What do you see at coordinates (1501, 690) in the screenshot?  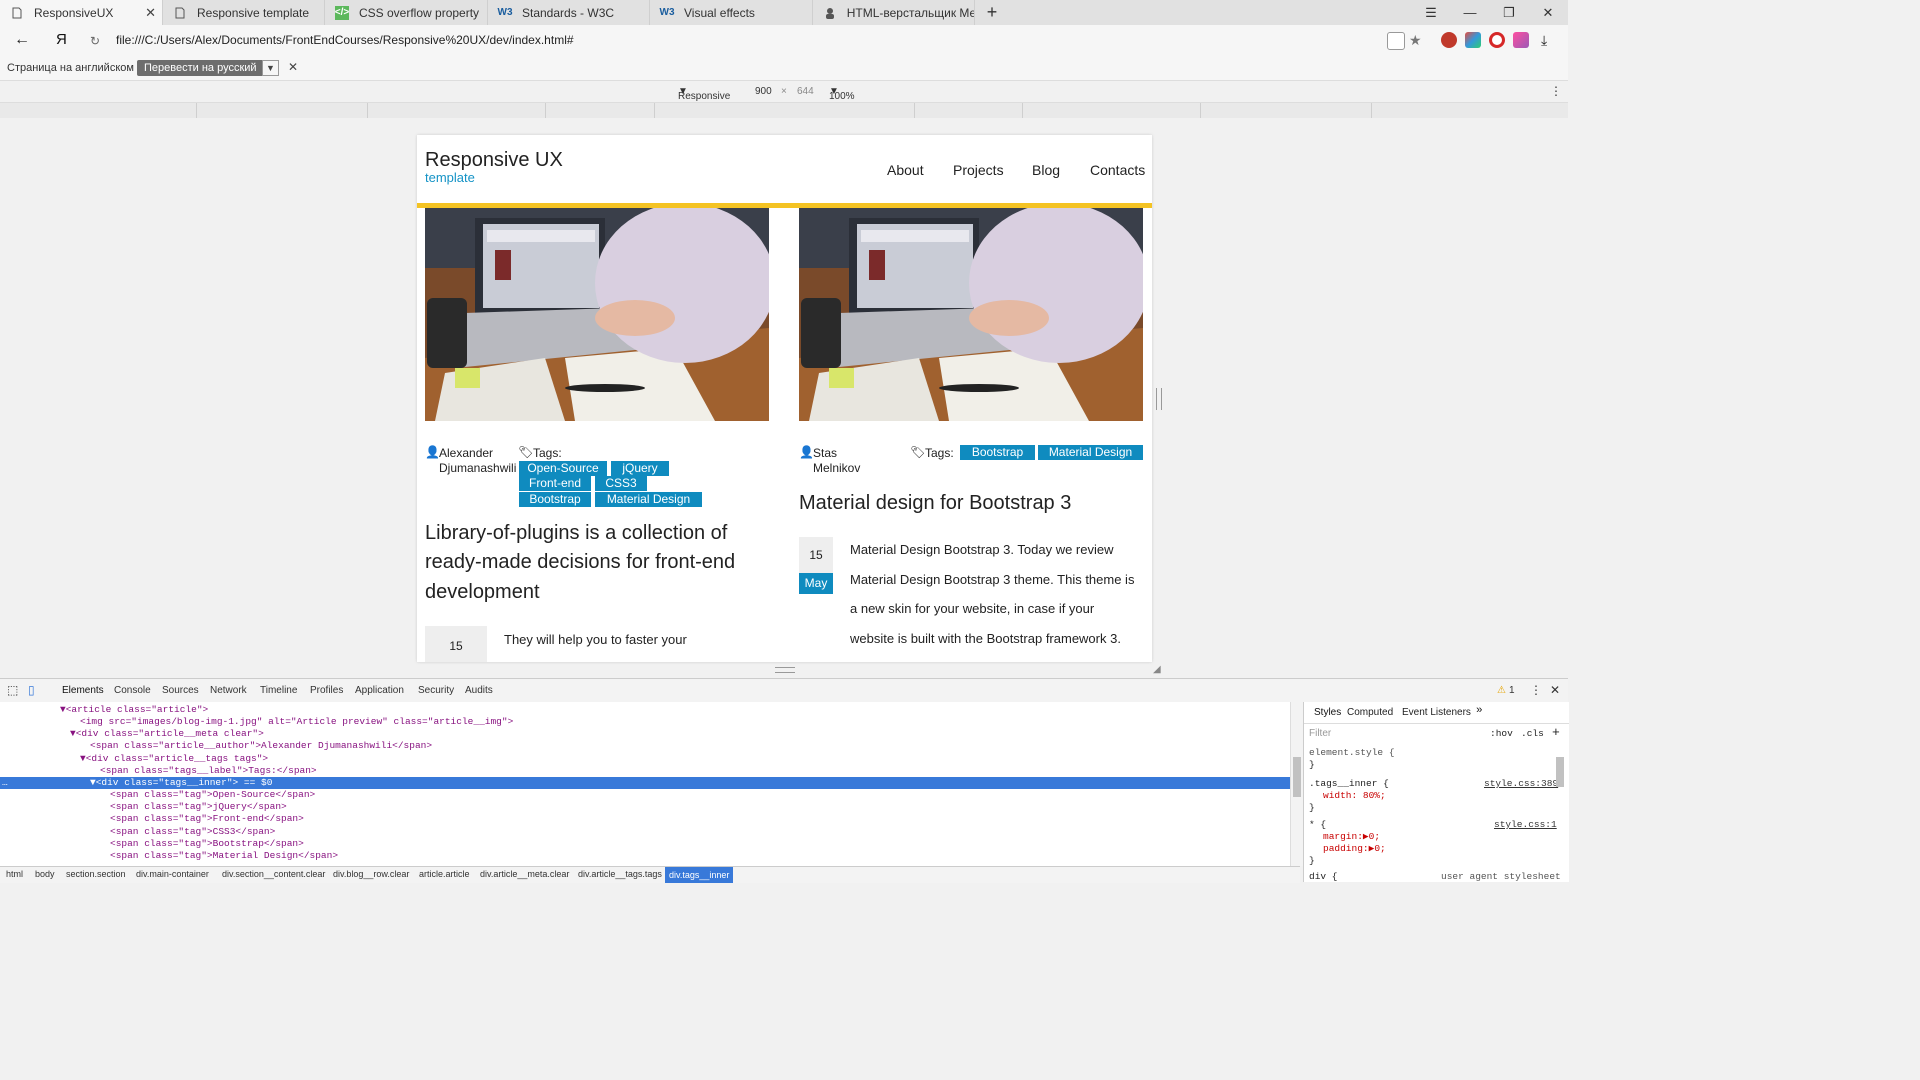 I see `warning-icon: ⚠` at bounding box center [1501, 690].